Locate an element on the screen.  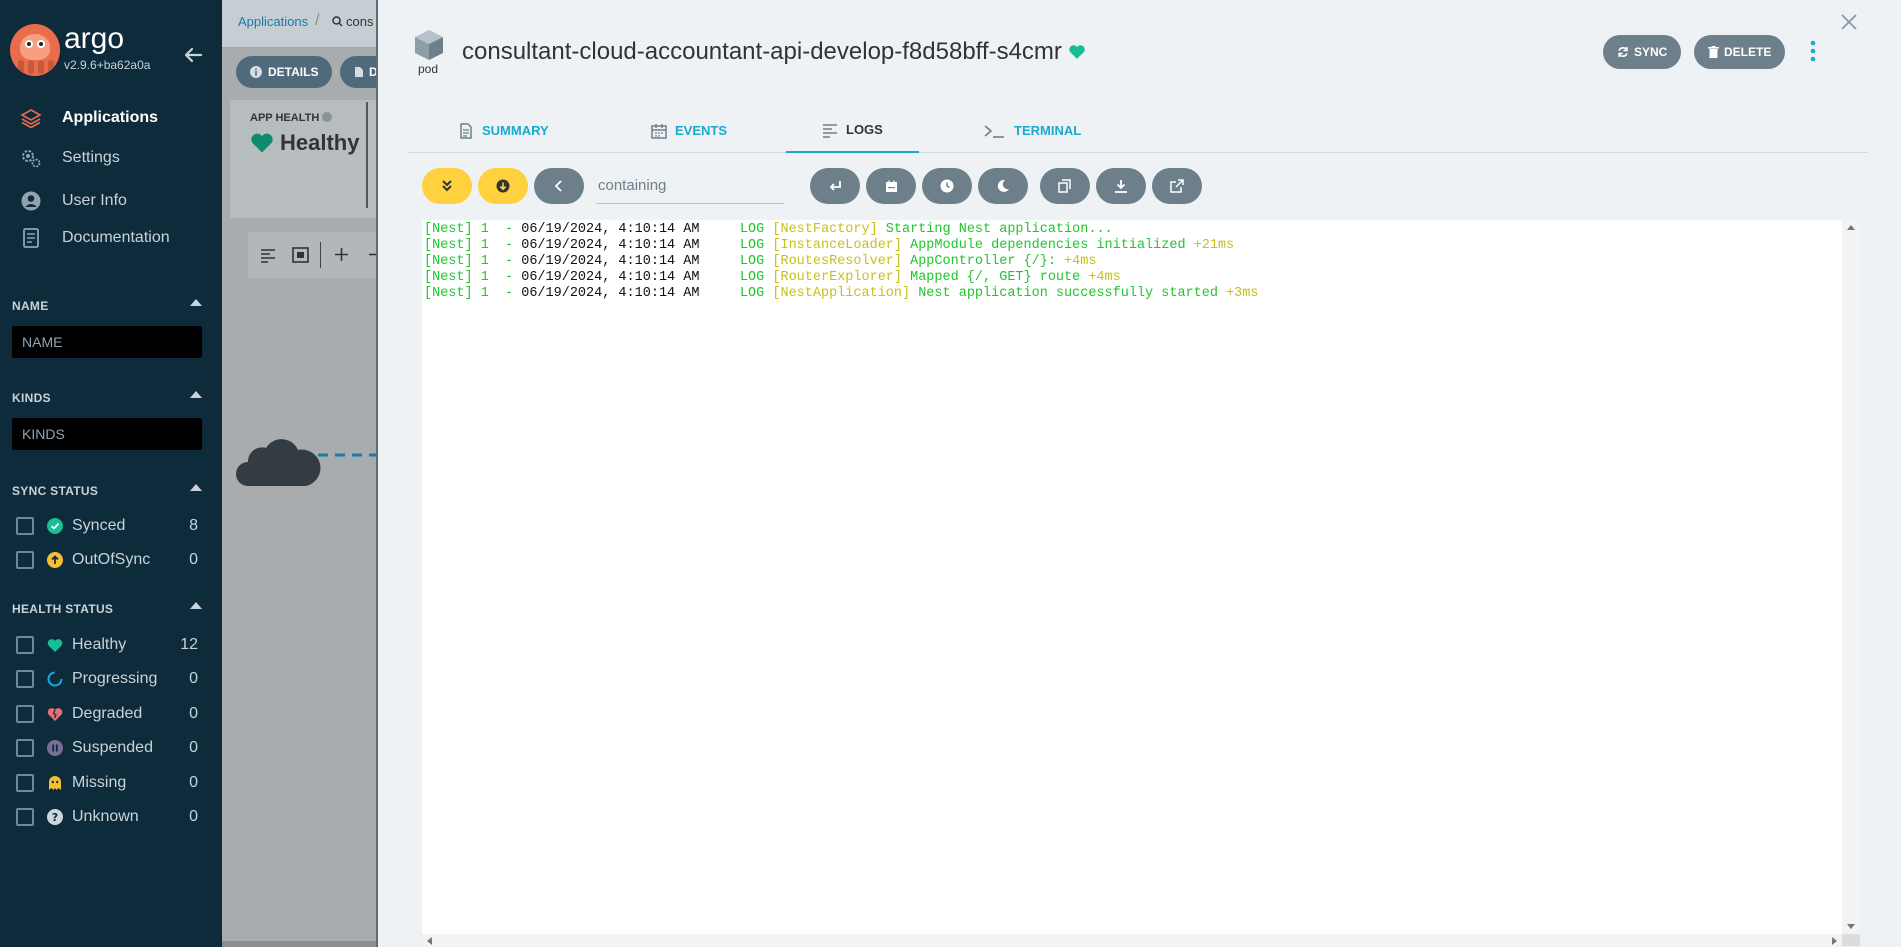
breadcrumb-applications: Applications is located at coordinates (273, 21).